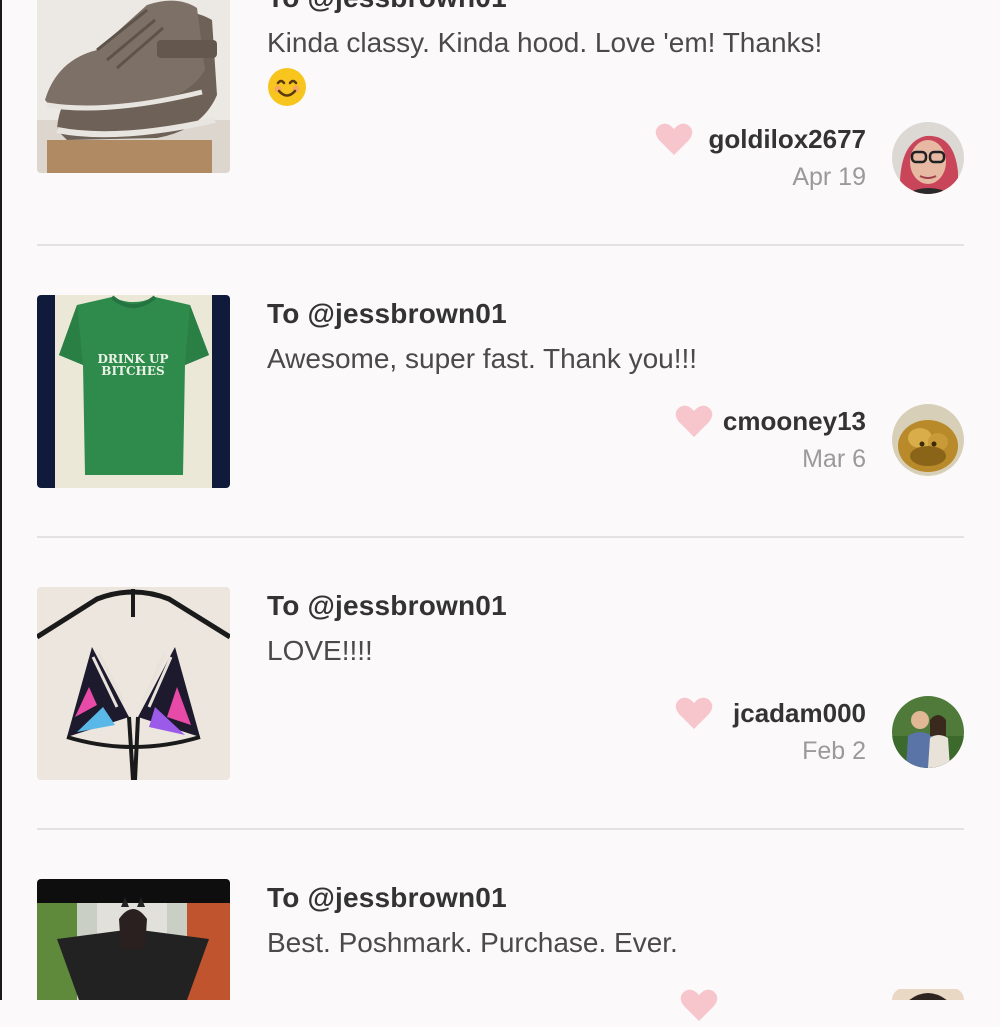 This screenshot has height=1027, width=1000. I want to click on costume-image, so click(133, 939).